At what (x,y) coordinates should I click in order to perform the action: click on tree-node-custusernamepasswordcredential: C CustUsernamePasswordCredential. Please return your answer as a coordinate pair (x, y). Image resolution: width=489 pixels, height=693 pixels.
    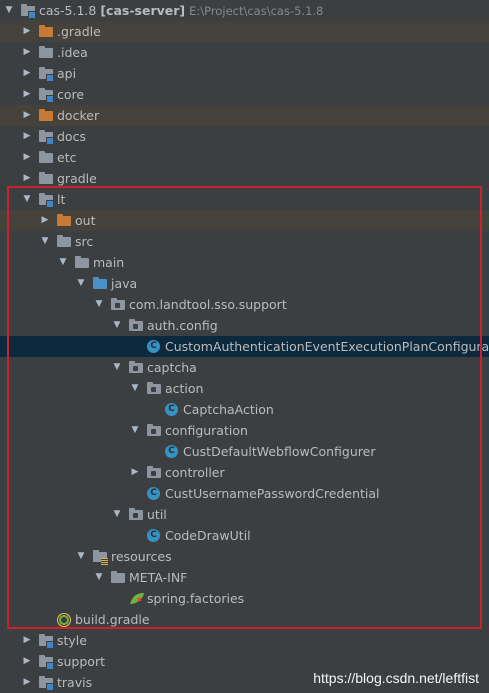
    Looking at the image, I should click on (244, 493).